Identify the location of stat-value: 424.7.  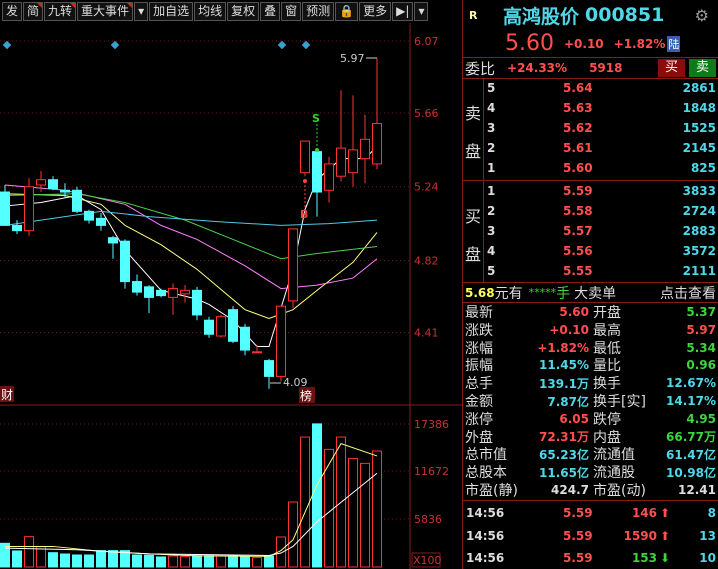
(570, 490).